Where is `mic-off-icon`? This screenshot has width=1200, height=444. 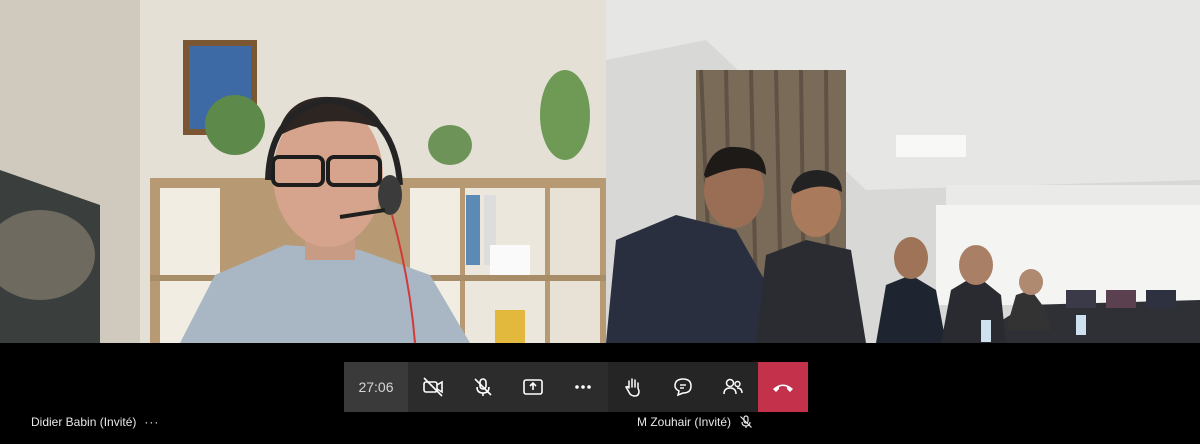
mic-off-icon is located at coordinates (483, 387).